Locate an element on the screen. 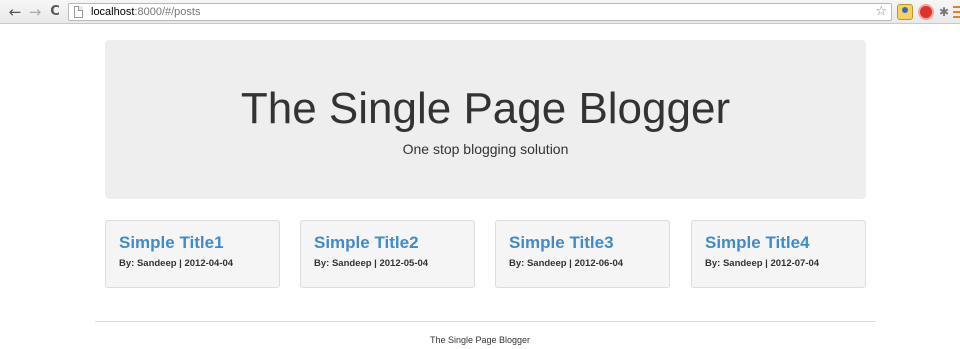 Image resolution: width=960 pixels, height=349 pixels. footer-divider is located at coordinates (485, 321).